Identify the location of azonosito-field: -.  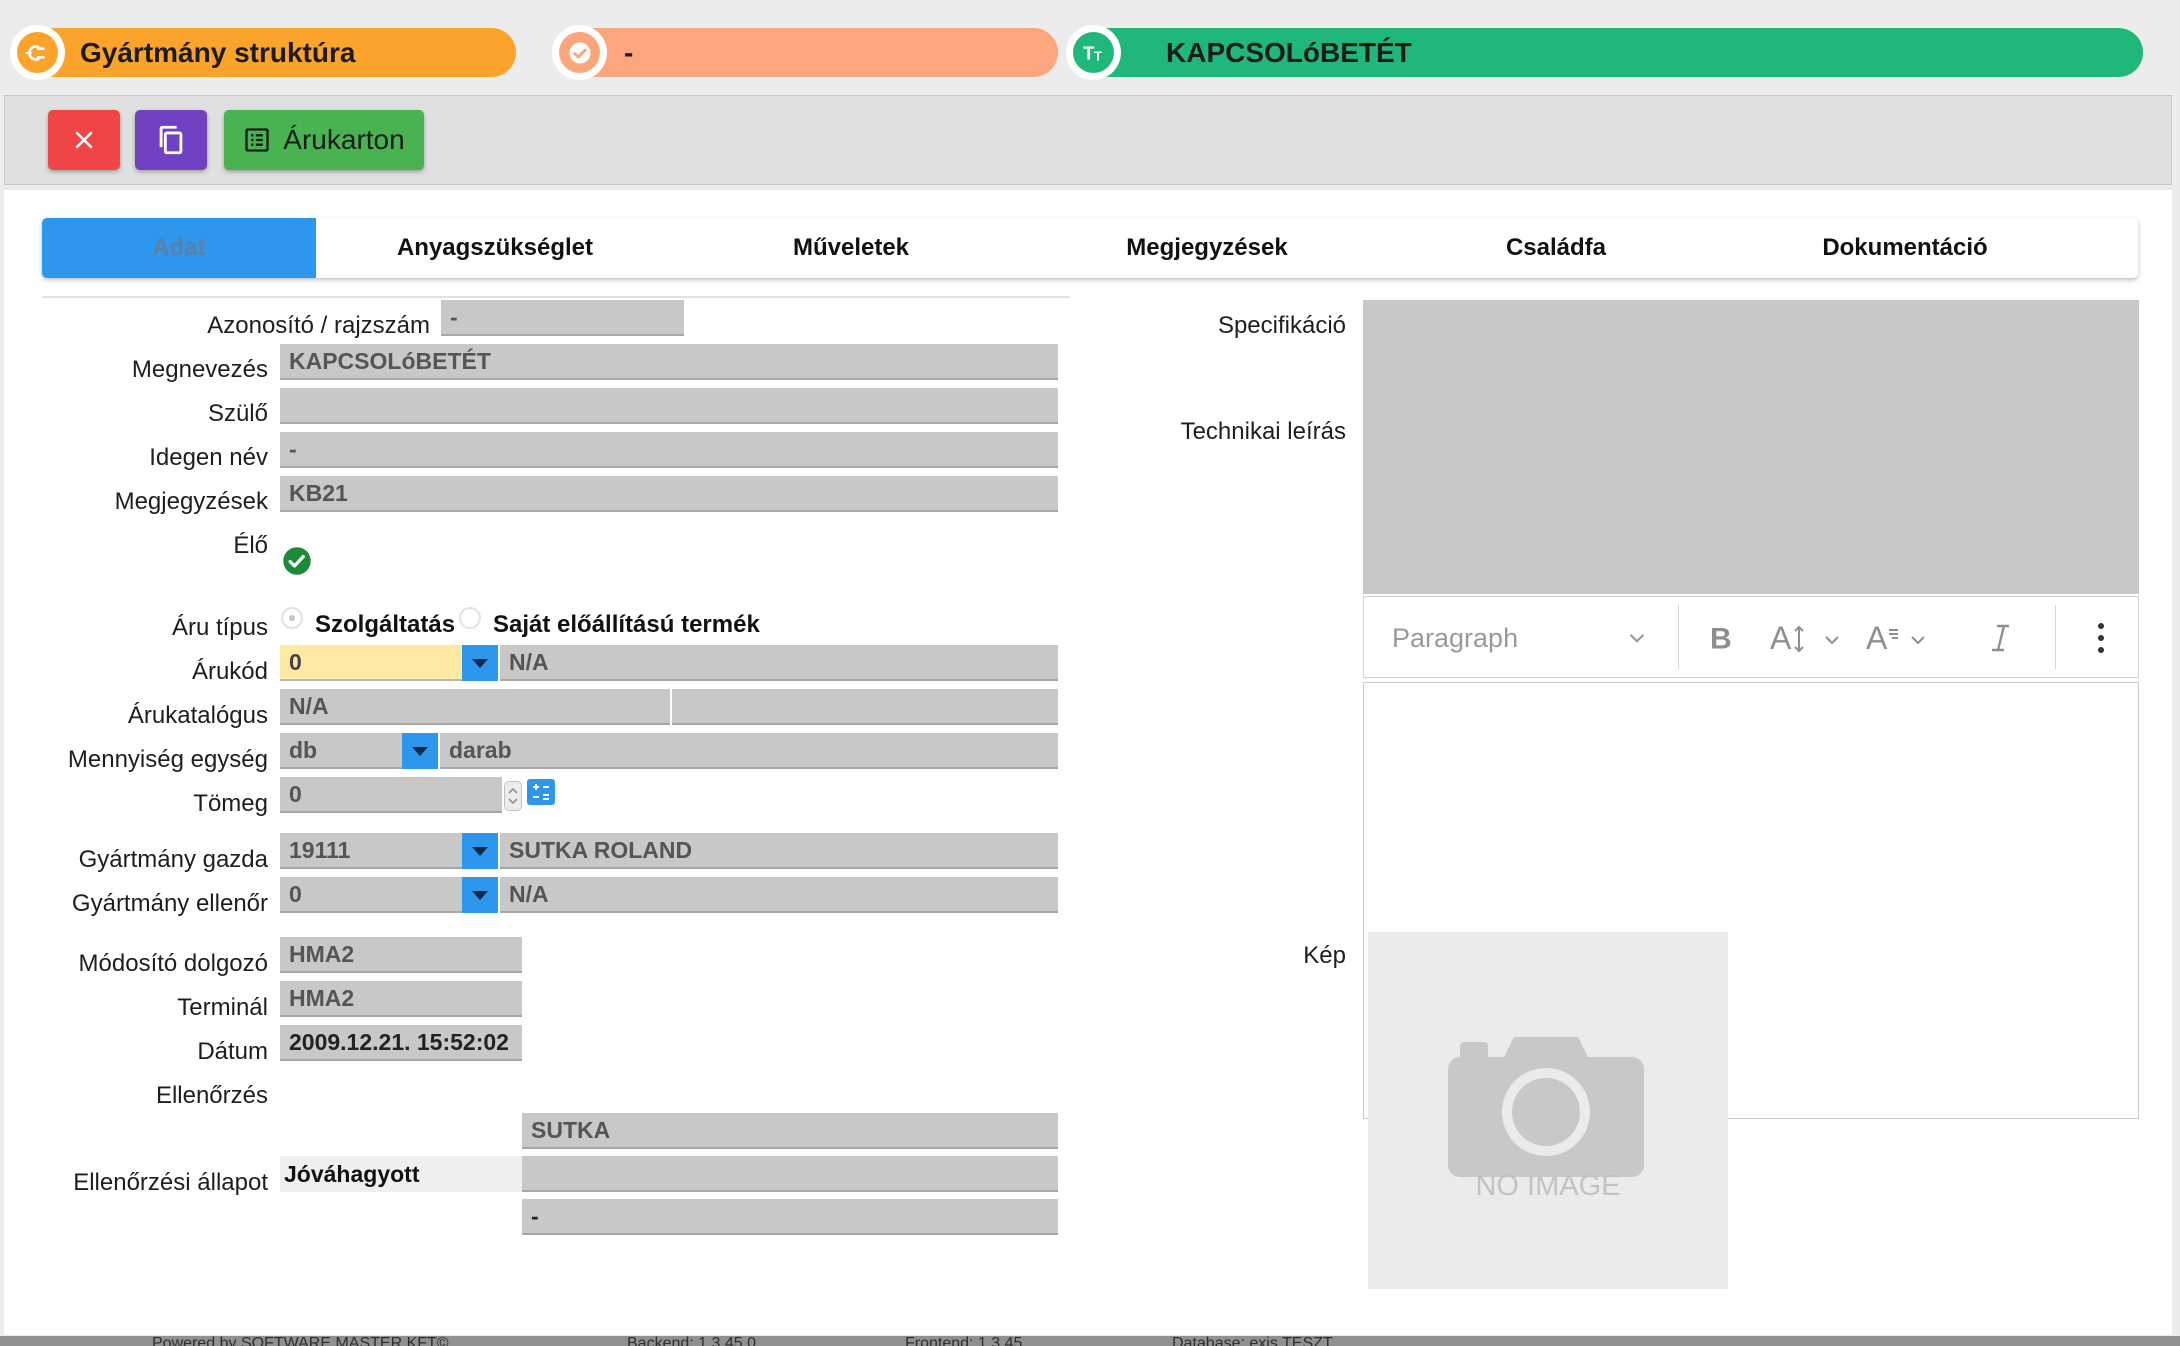
(562, 318).